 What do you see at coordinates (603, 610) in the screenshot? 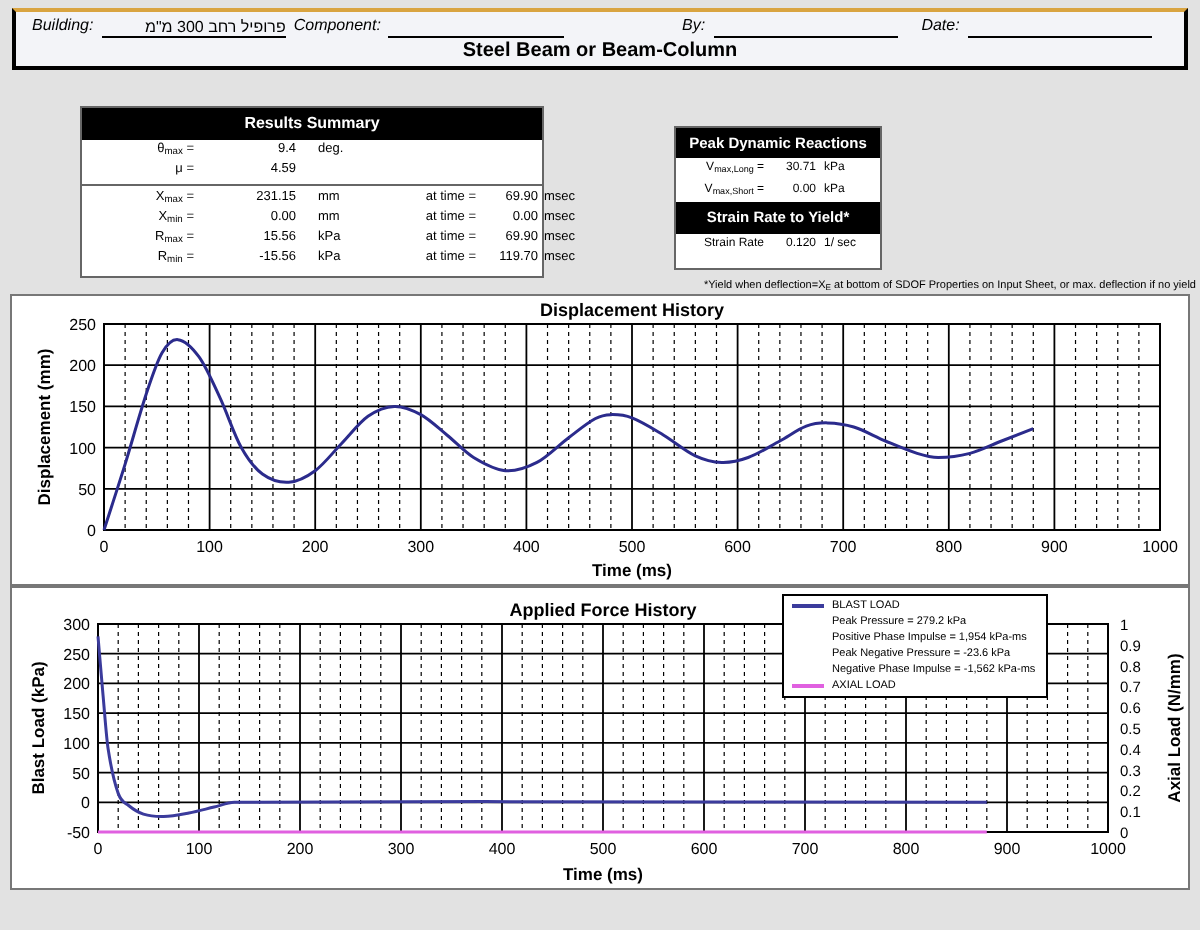
I see `chart-title: Applied Force History` at bounding box center [603, 610].